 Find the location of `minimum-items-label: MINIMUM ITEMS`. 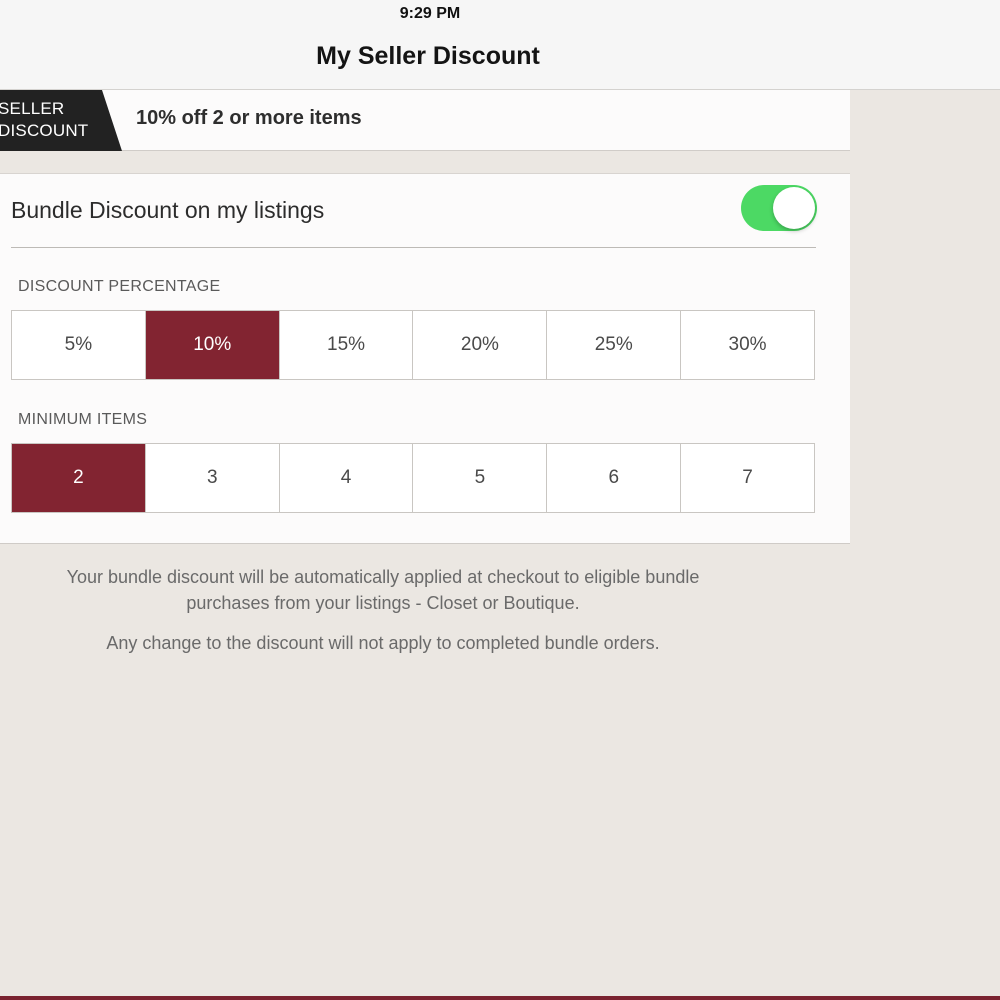

minimum-items-label: MINIMUM ITEMS is located at coordinates (83, 419).